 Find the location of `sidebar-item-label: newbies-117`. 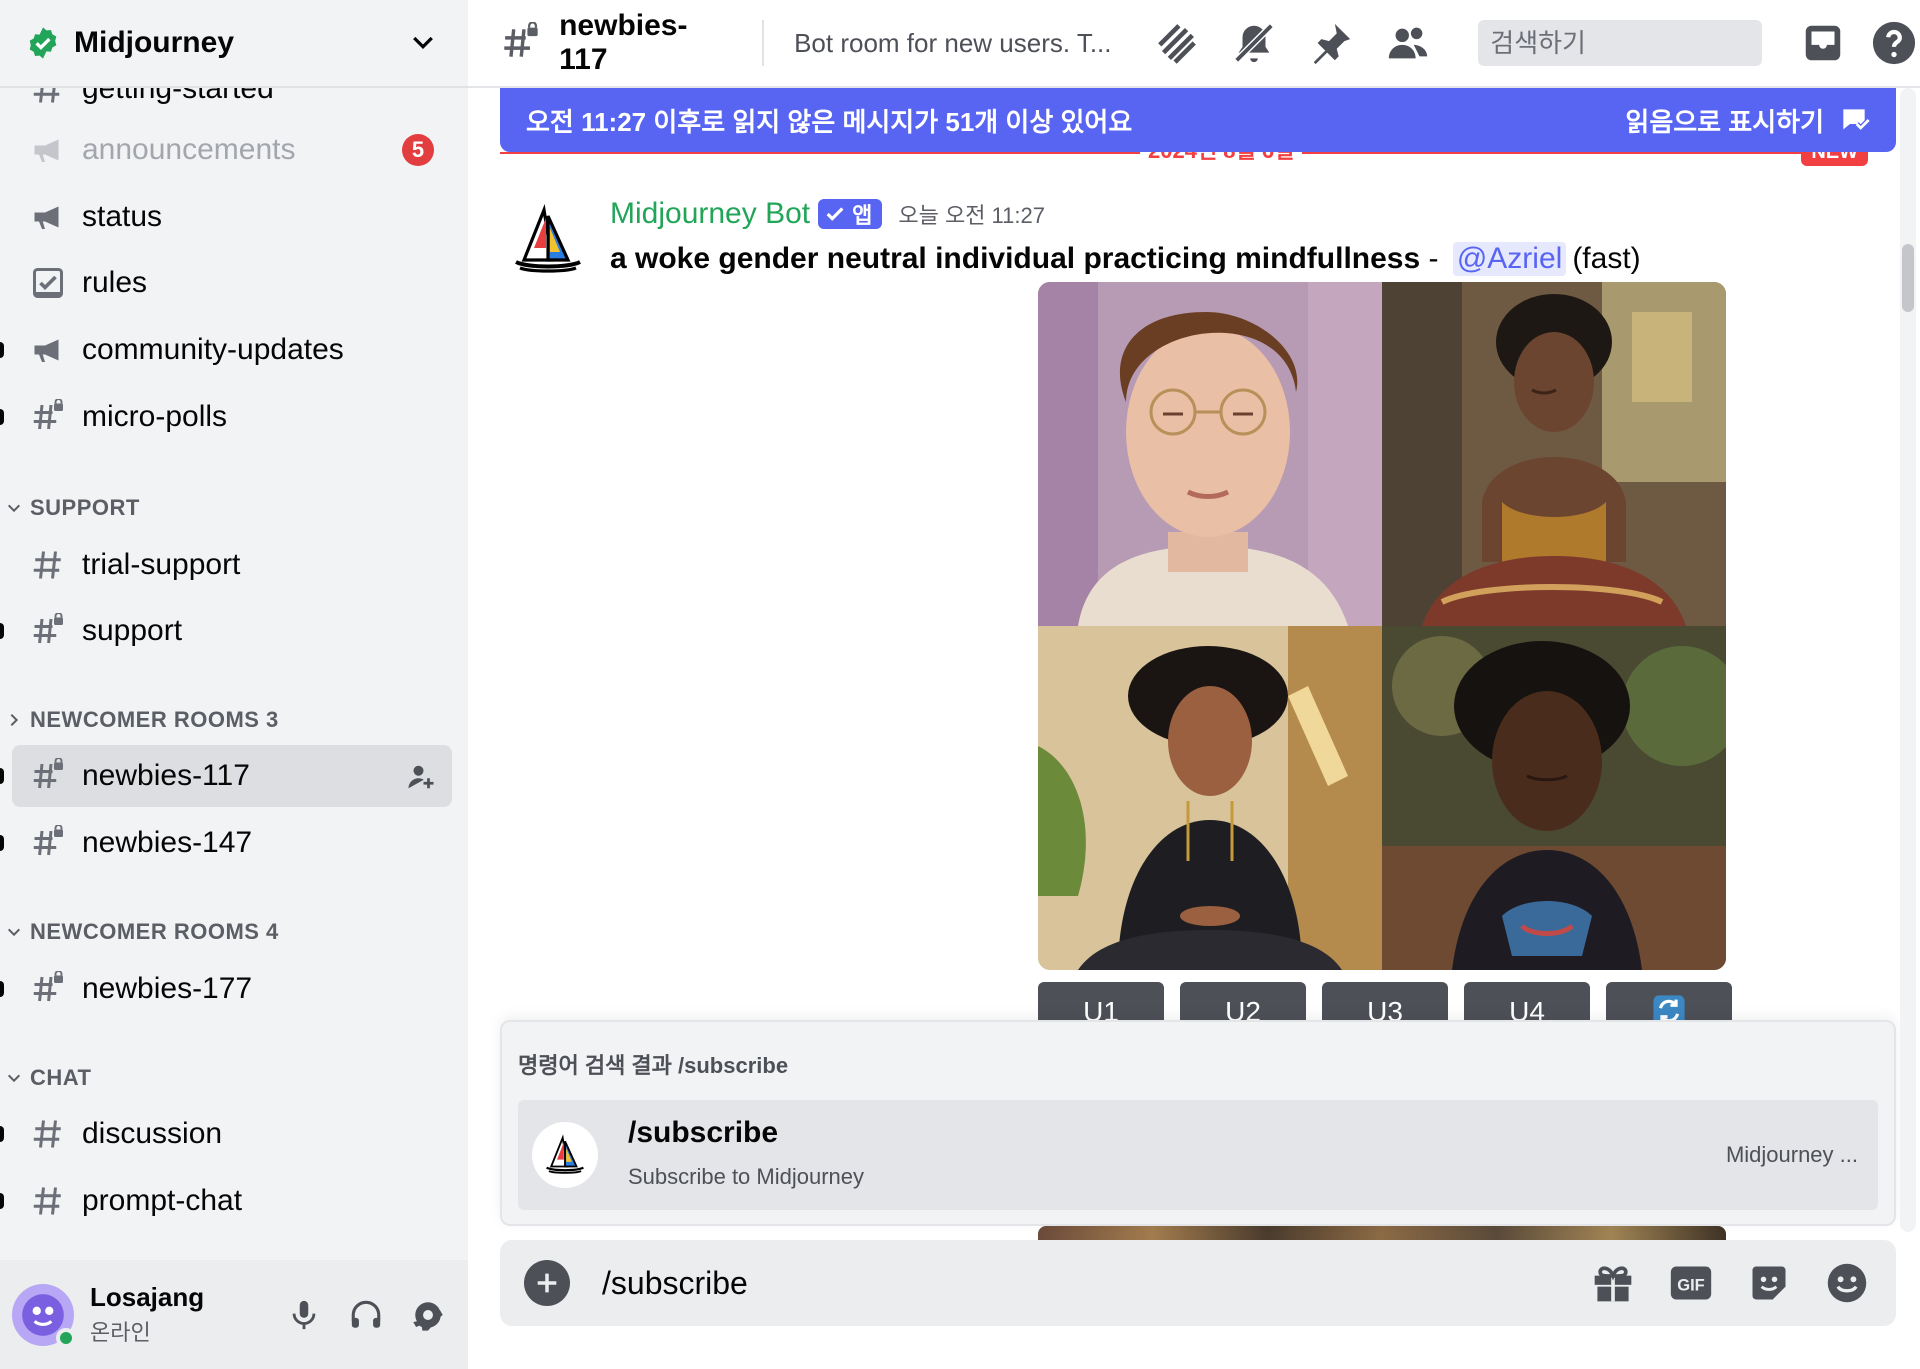

sidebar-item-label: newbies-117 is located at coordinates (166, 775).